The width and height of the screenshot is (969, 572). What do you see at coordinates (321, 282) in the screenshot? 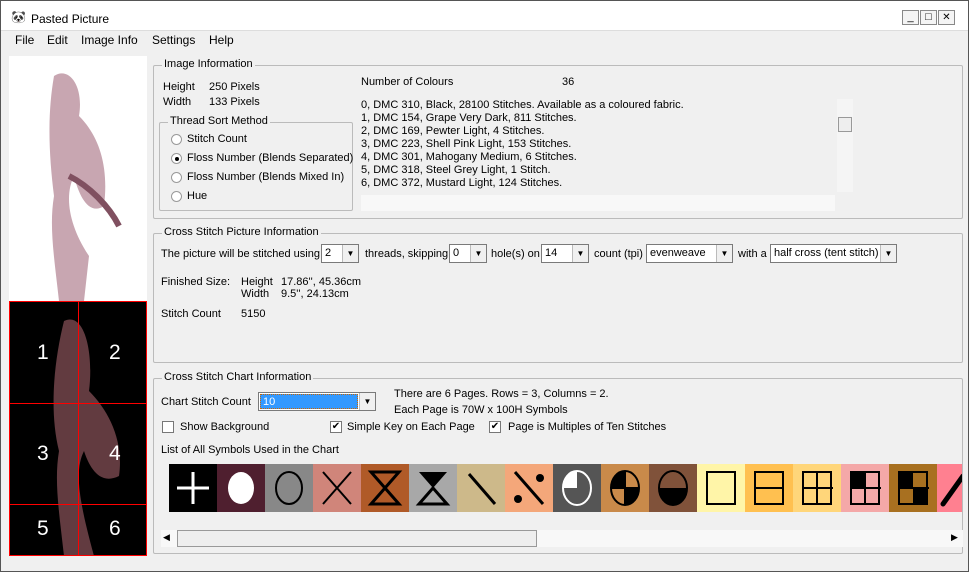
I see `finished-height-value: 17.86'', 45.36cm` at bounding box center [321, 282].